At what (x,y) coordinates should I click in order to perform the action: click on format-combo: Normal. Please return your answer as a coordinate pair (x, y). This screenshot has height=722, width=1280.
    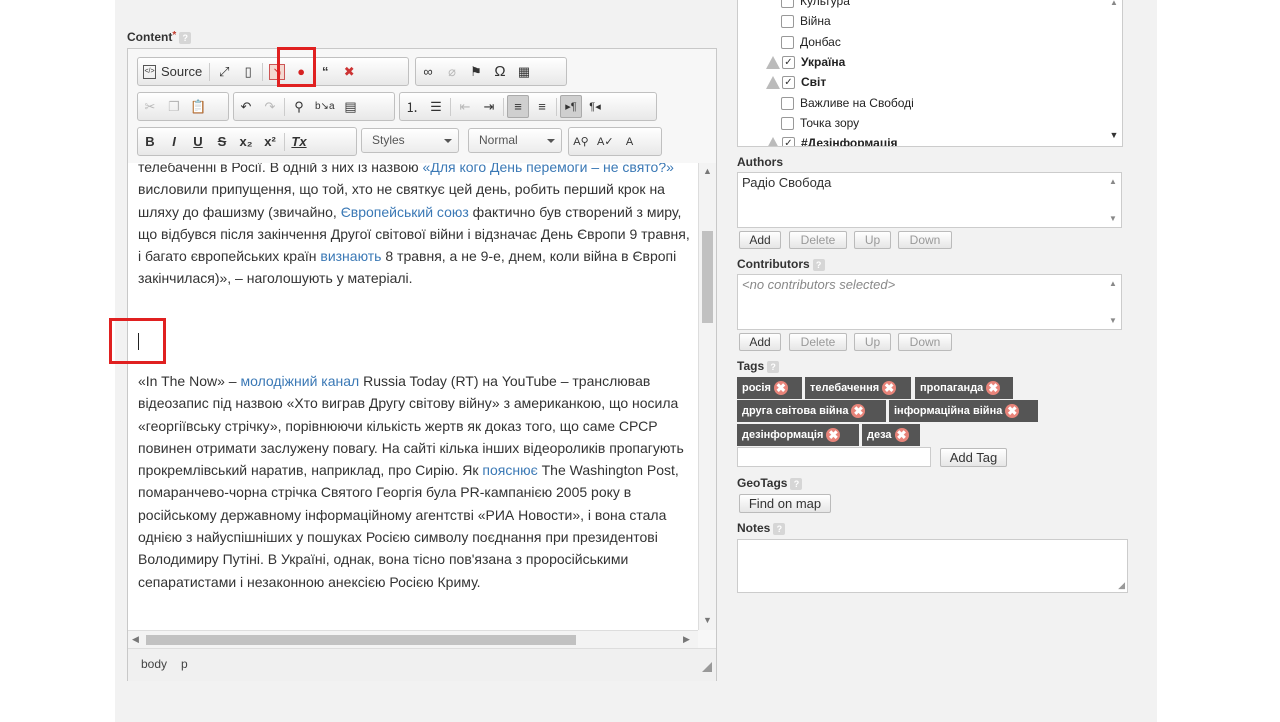
    Looking at the image, I should click on (515, 140).